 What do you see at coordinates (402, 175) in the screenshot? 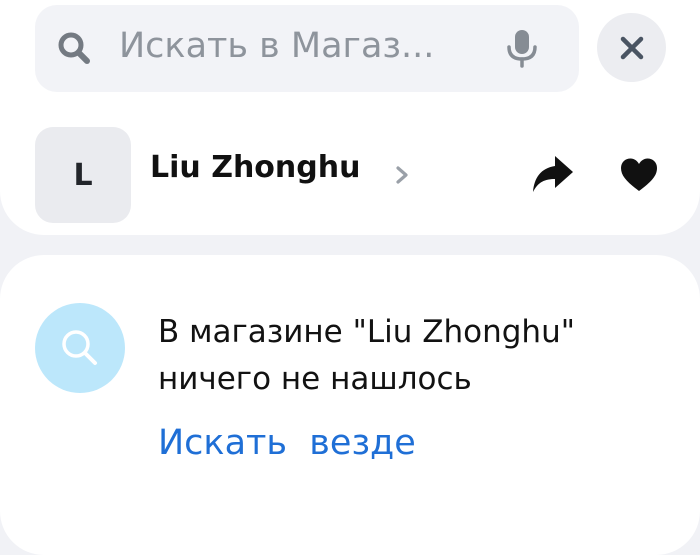
I see `chevron-right-icon` at bounding box center [402, 175].